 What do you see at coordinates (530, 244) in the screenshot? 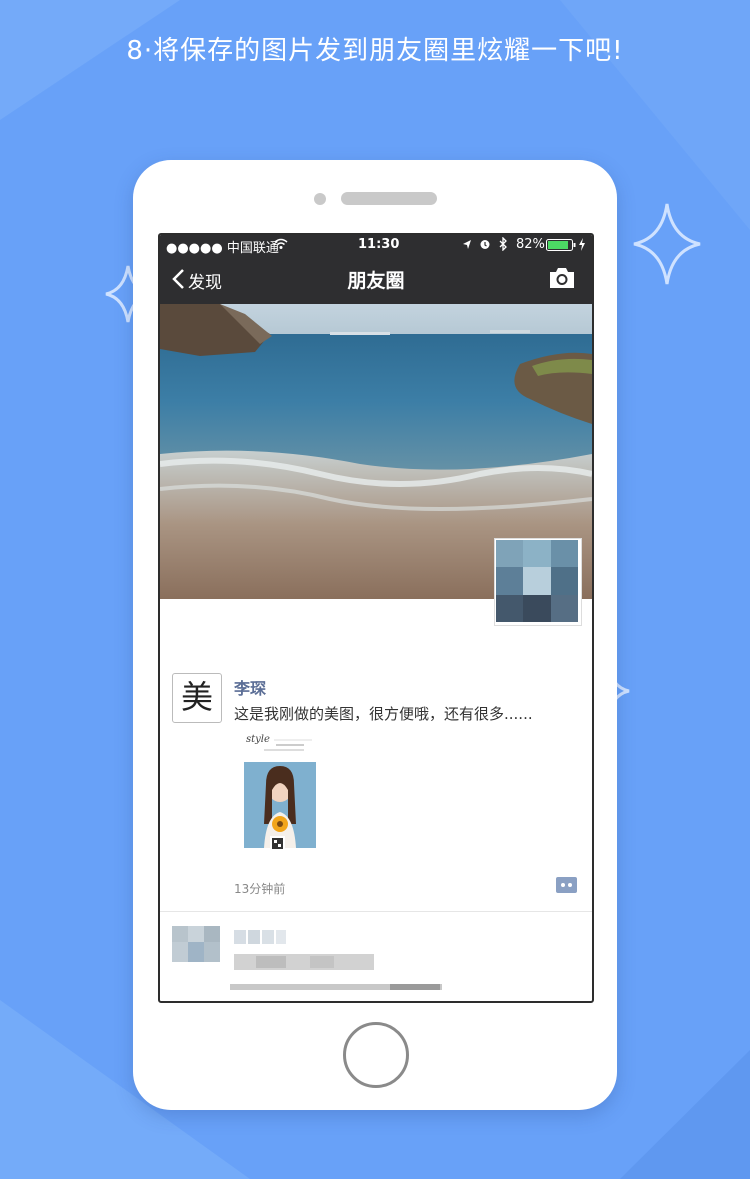
I see `battery-percent: 82%` at bounding box center [530, 244].